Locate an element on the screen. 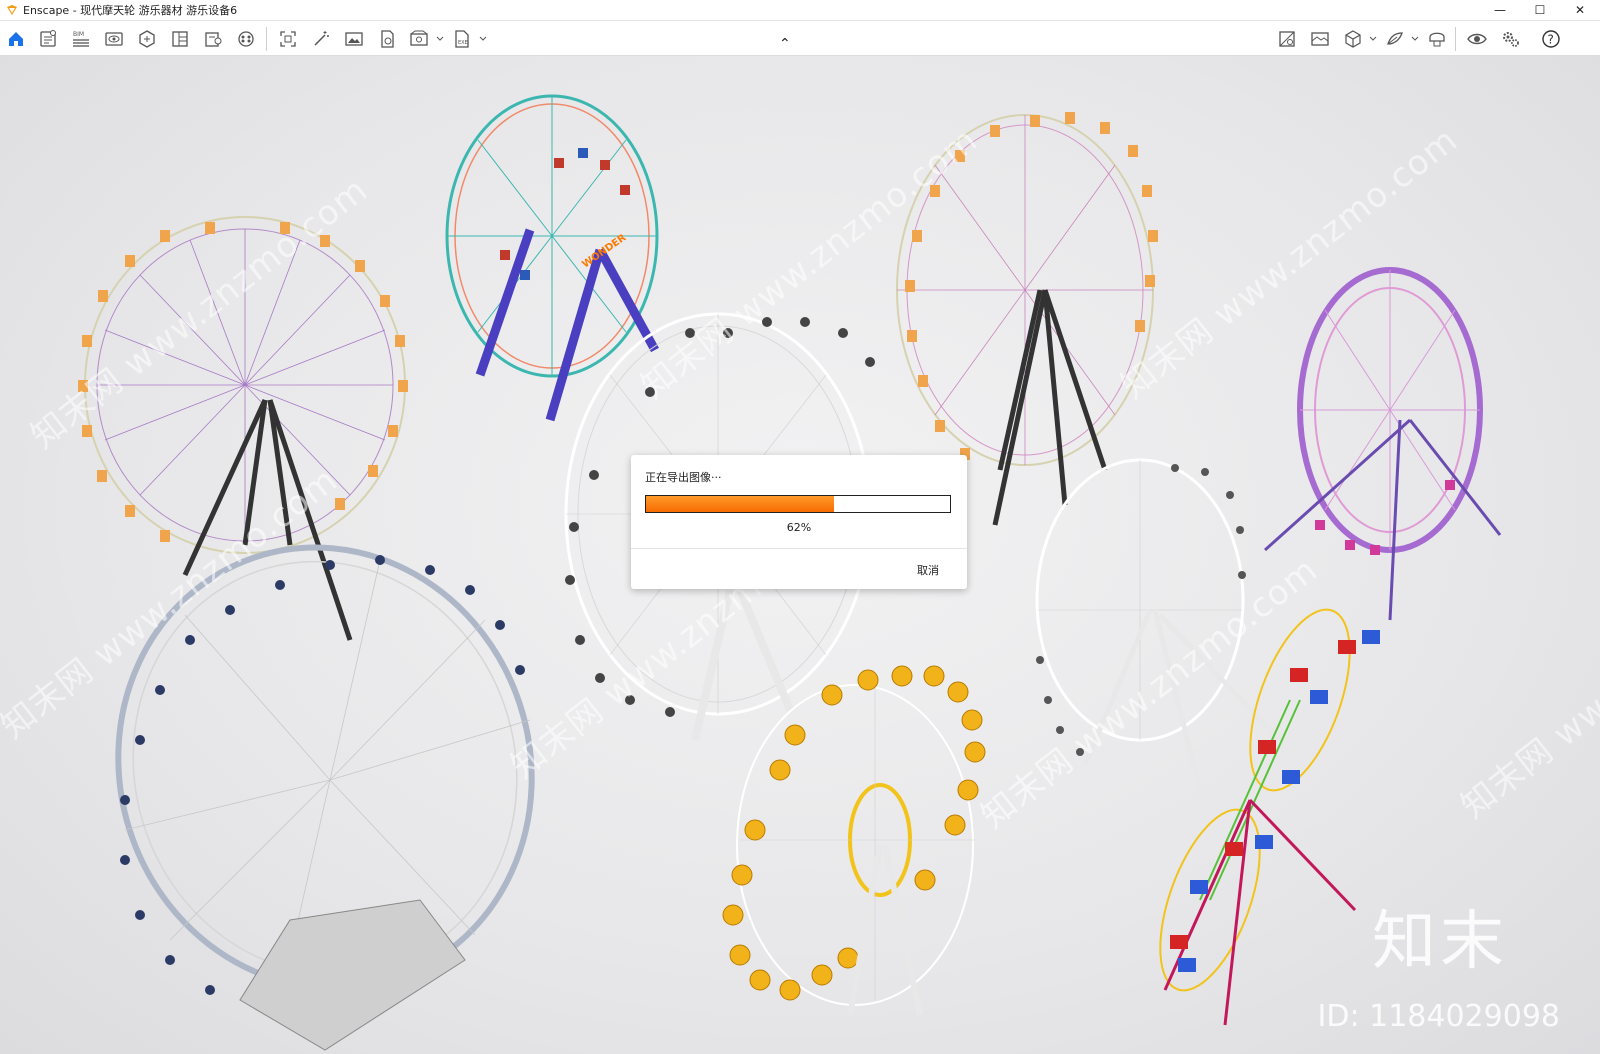  ferris-wheel-yellow is located at coordinates (854, 840).